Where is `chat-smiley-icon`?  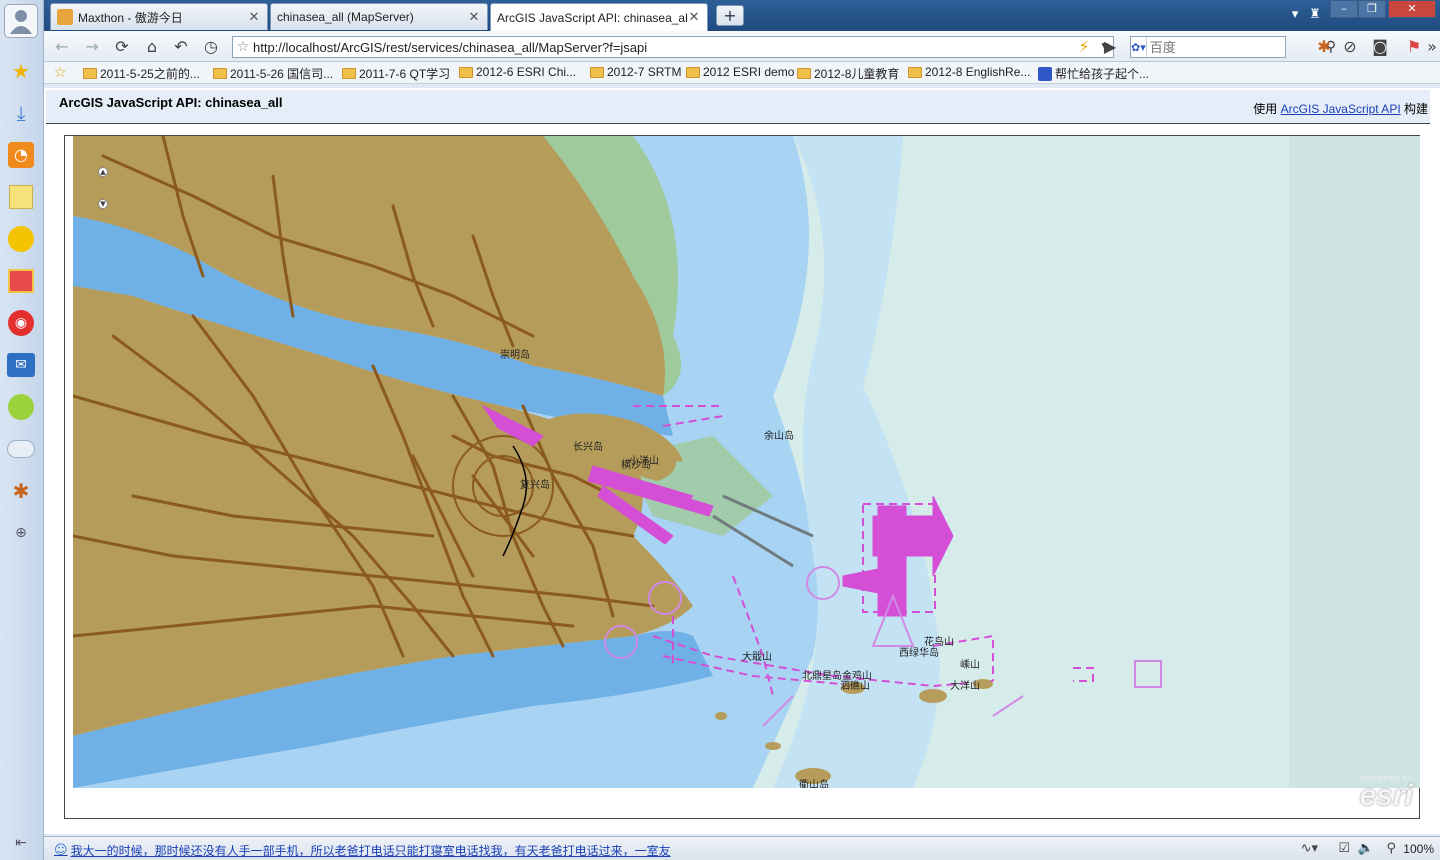
chat-smiley-icon is located at coordinates (21, 407).